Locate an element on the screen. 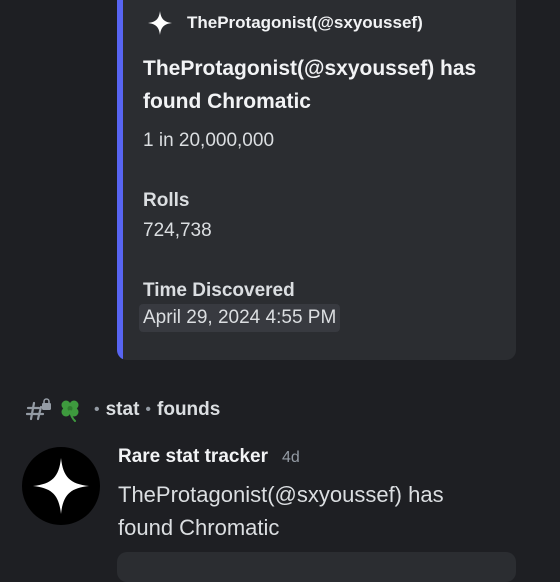  channel-reference: • stat • founds is located at coordinates (123, 410).